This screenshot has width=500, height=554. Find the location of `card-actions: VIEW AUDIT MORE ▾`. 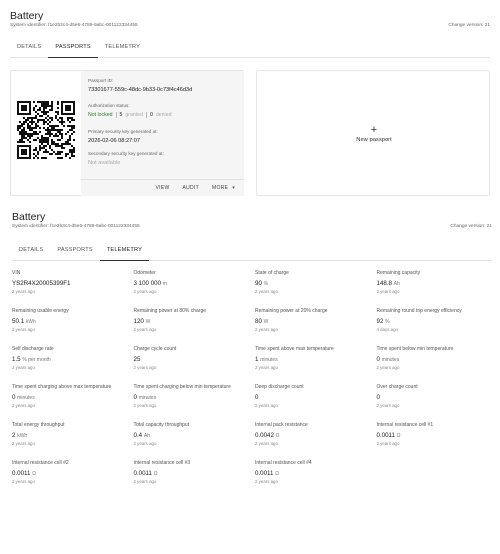

card-actions: VIEW AUDIT MORE ▾ is located at coordinates (162, 187).